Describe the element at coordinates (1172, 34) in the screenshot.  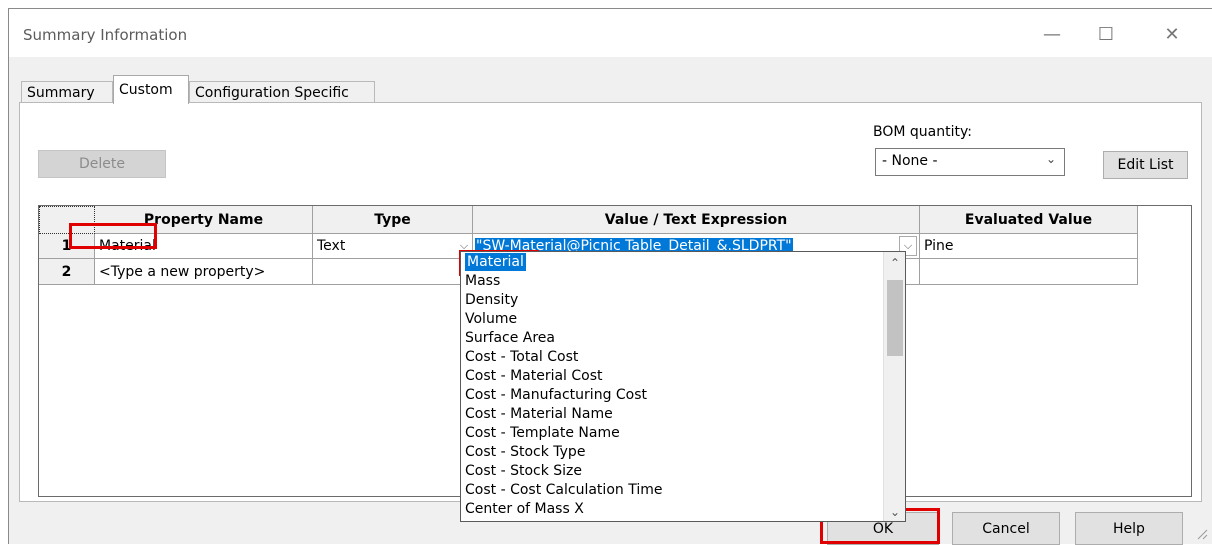
I see `close-icon: ✕` at that location.